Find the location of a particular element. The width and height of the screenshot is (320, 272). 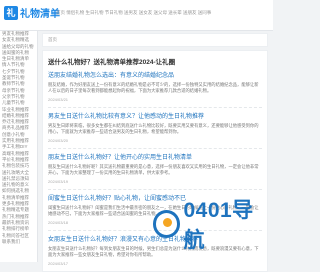

sidebar-item: 送给父母的礼物 is located at coordinates (18, 47).